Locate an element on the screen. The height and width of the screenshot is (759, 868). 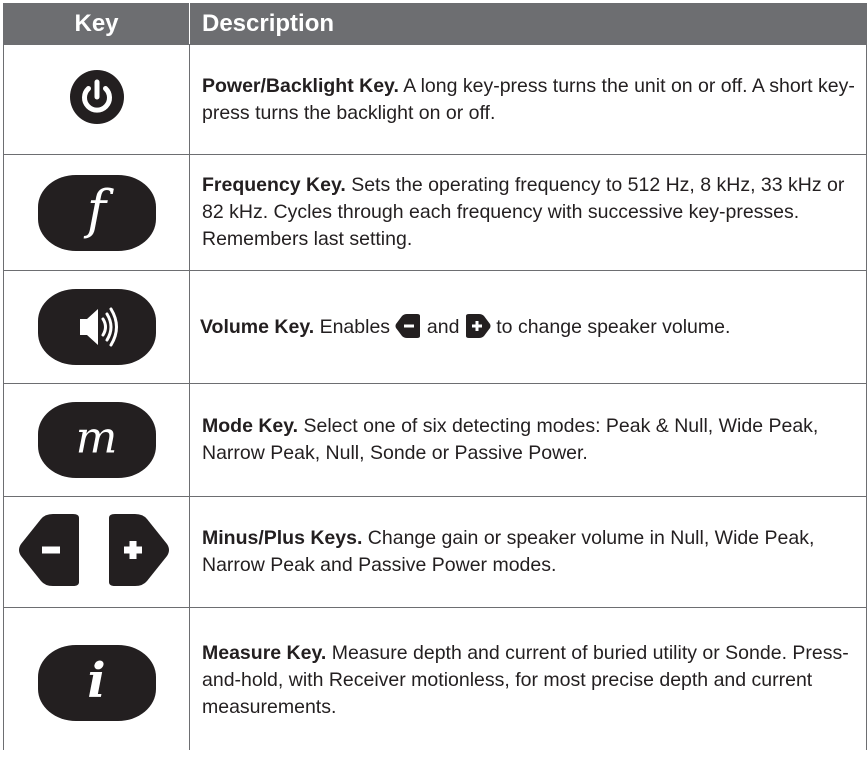
measure-key-icon: i is located at coordinates (96, 682).